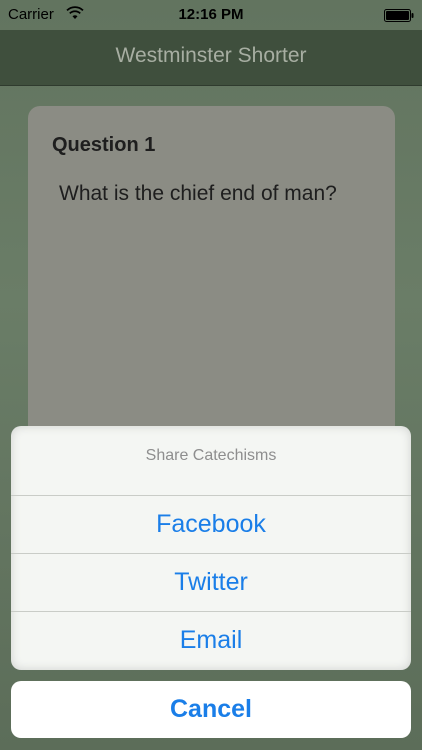  I want to click on navigation-bar: Westminster Shorter, so click(211, 58).